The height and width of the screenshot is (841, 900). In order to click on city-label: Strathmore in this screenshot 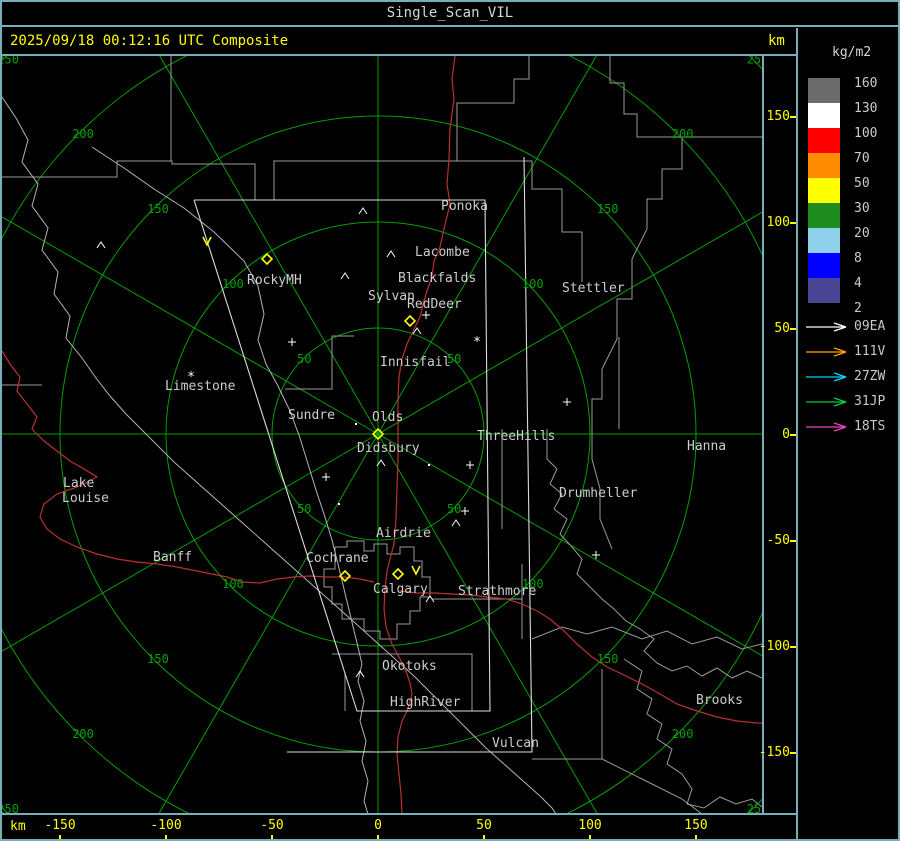, I will do `click(497, 591)`.